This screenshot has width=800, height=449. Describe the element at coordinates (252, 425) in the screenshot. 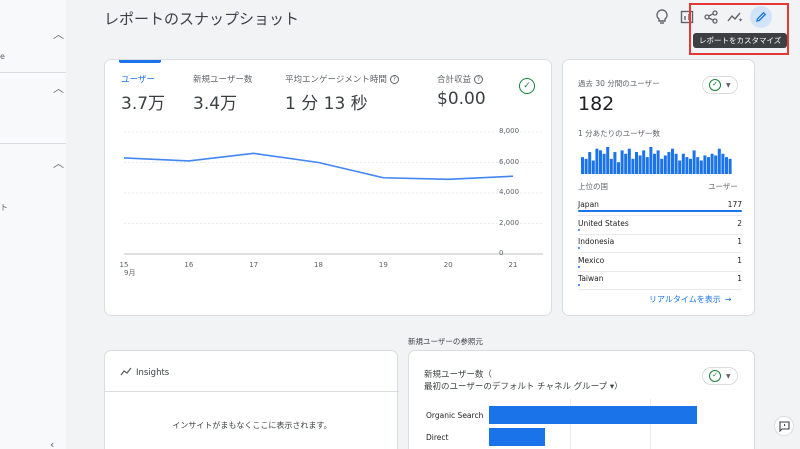

I see `insights-empty-message: インサイトがまもなくここに表示されます。` at that location.